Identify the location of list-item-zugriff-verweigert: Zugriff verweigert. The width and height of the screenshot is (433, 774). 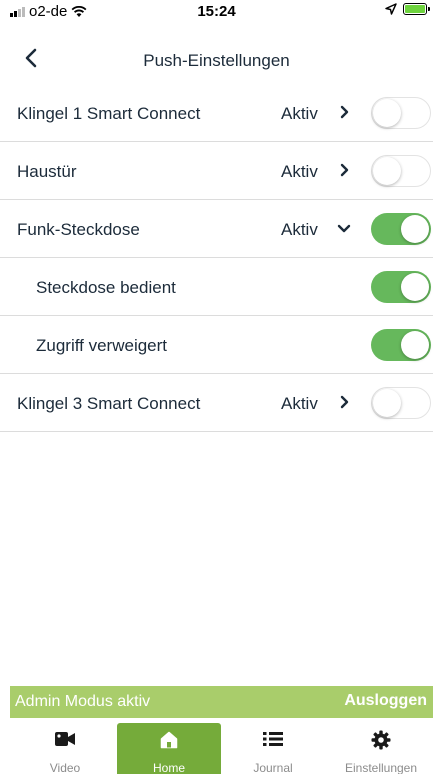
(216, 345).